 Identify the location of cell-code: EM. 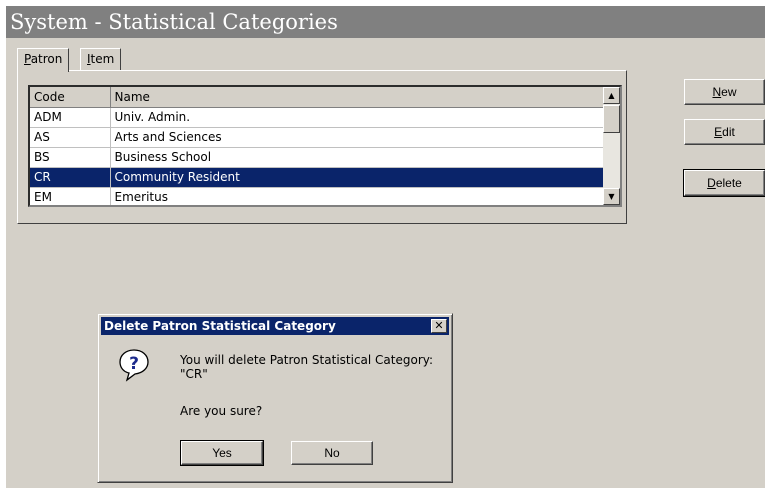
(70, 196).